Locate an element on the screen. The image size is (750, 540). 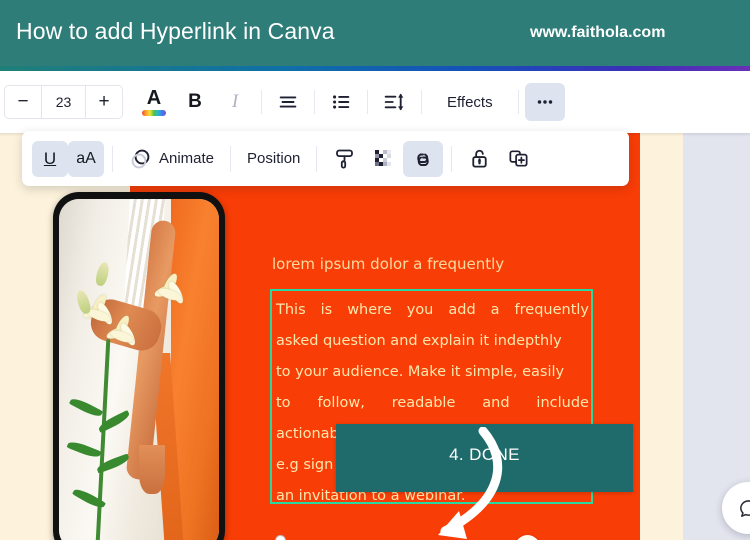
animate-label: Animate is located at coordinates (187, 158).